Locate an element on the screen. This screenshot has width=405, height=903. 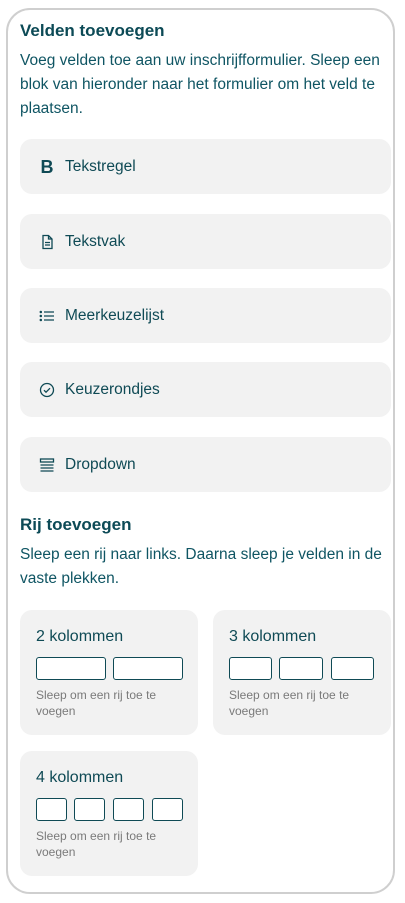
stack-icon is located at coordinates (47, 465).